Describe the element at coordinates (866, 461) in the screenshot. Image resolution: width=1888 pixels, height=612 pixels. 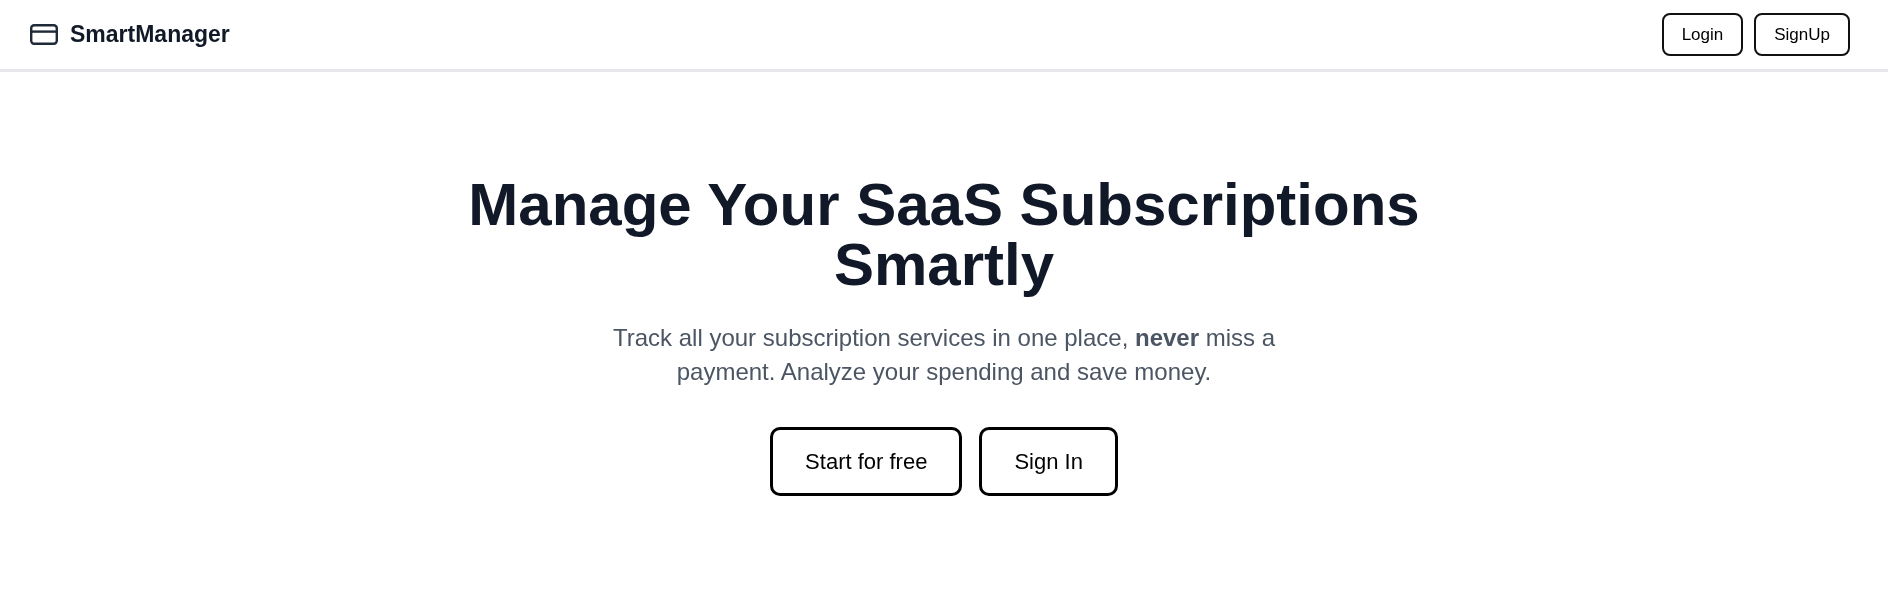
I see `hero-button: Start for free` at that location.